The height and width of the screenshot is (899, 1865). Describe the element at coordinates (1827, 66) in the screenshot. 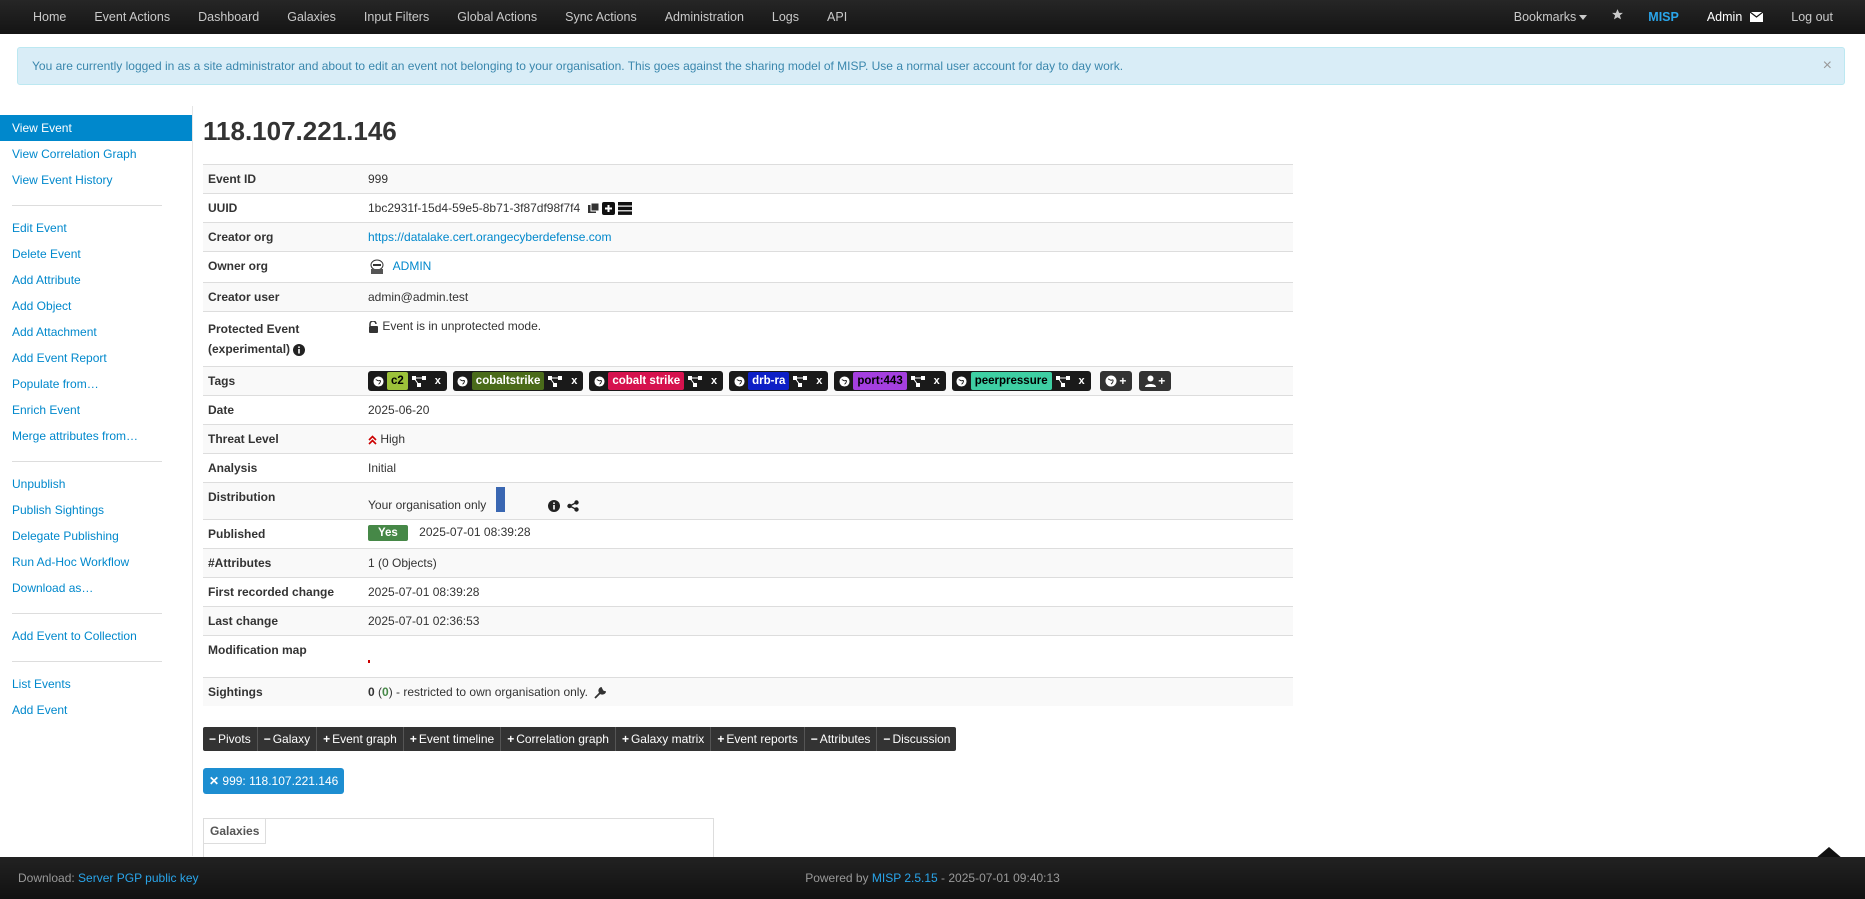

I see `close-icon: ×` at that location.